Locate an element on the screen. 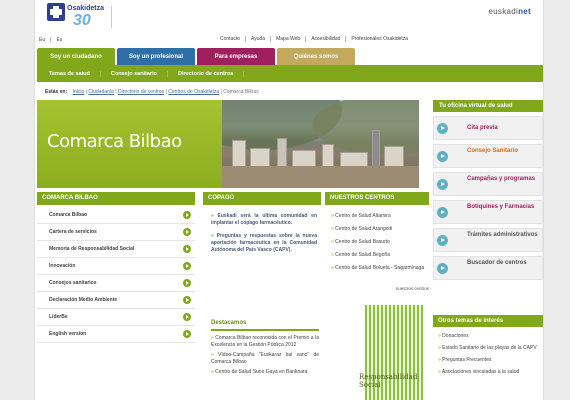  lang-eu: Eu is located at coordinates (42, 40).